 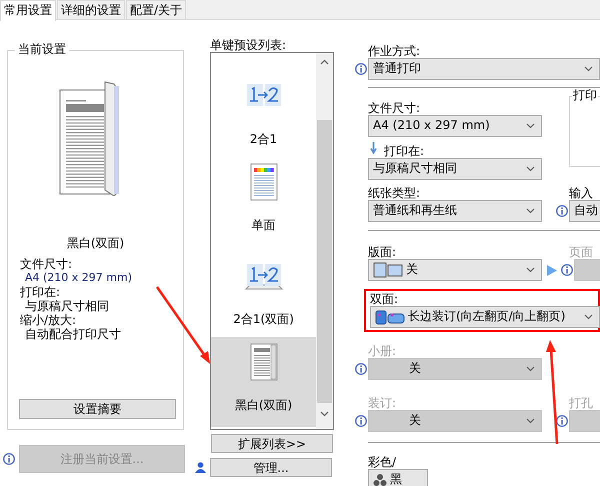 I want to click on preset-item: 2合1, so click(x=263, y=112).